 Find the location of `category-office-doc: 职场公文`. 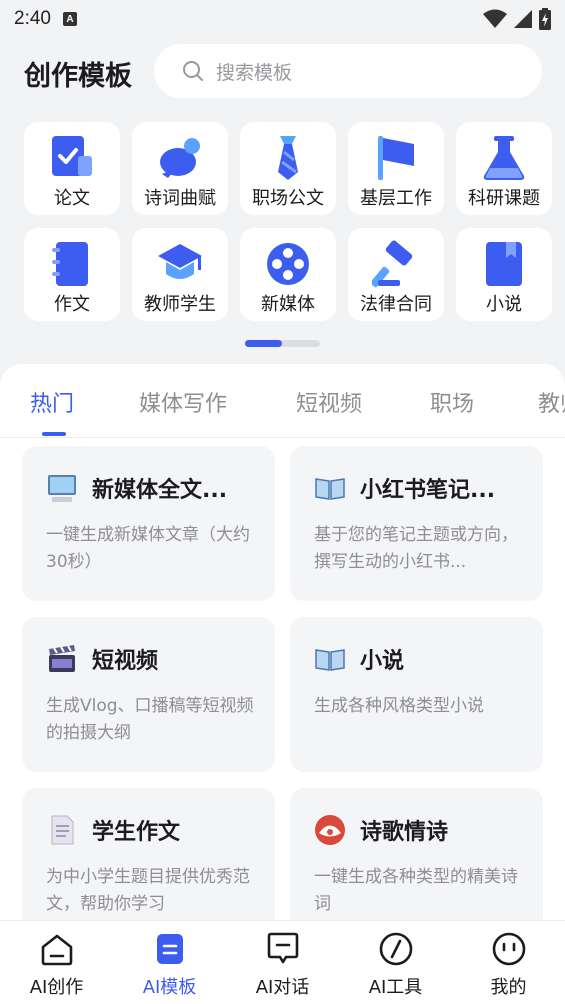

category-office-doc: 职场公文 is located at coordinates (288, 168).